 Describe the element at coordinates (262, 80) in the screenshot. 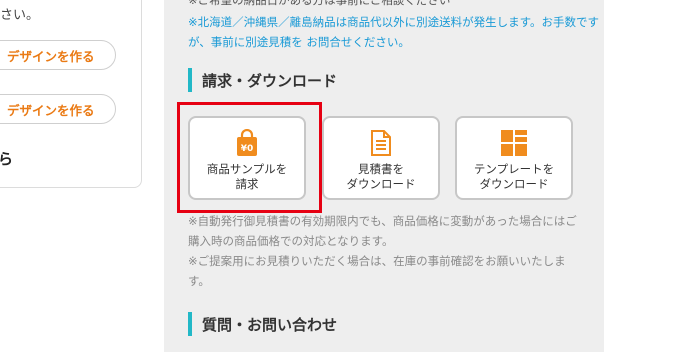

I see `billing-download-heading: 請求・ダウンロード` at that location.